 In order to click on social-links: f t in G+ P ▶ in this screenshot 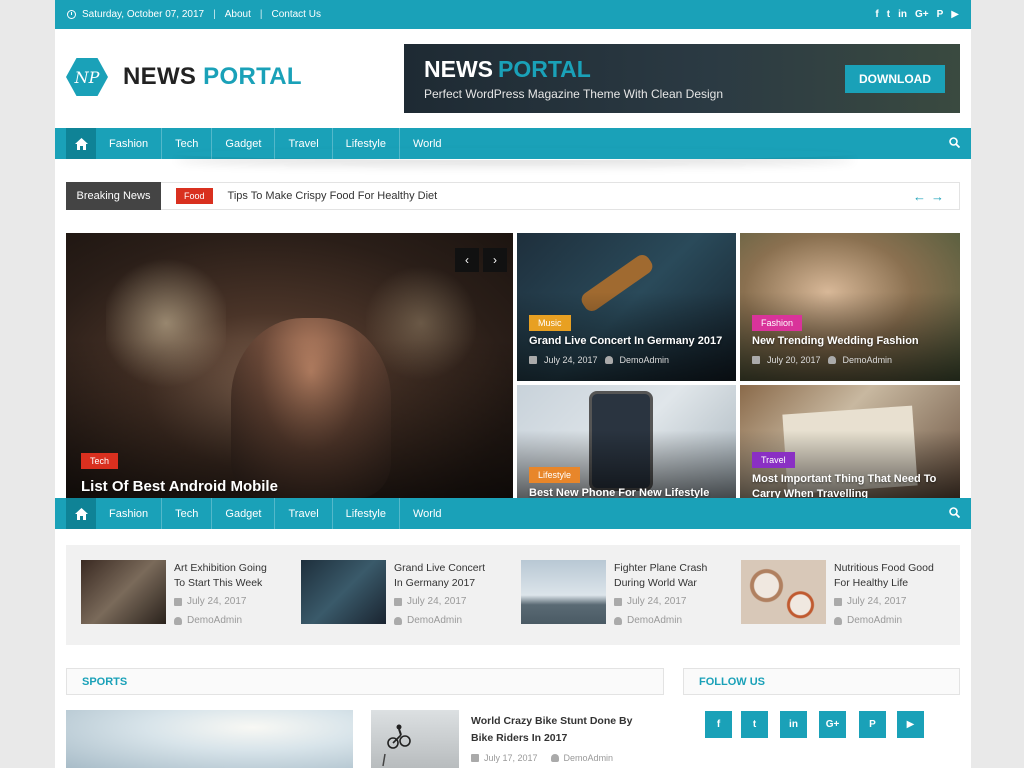, I will do `click(917, 14)`.